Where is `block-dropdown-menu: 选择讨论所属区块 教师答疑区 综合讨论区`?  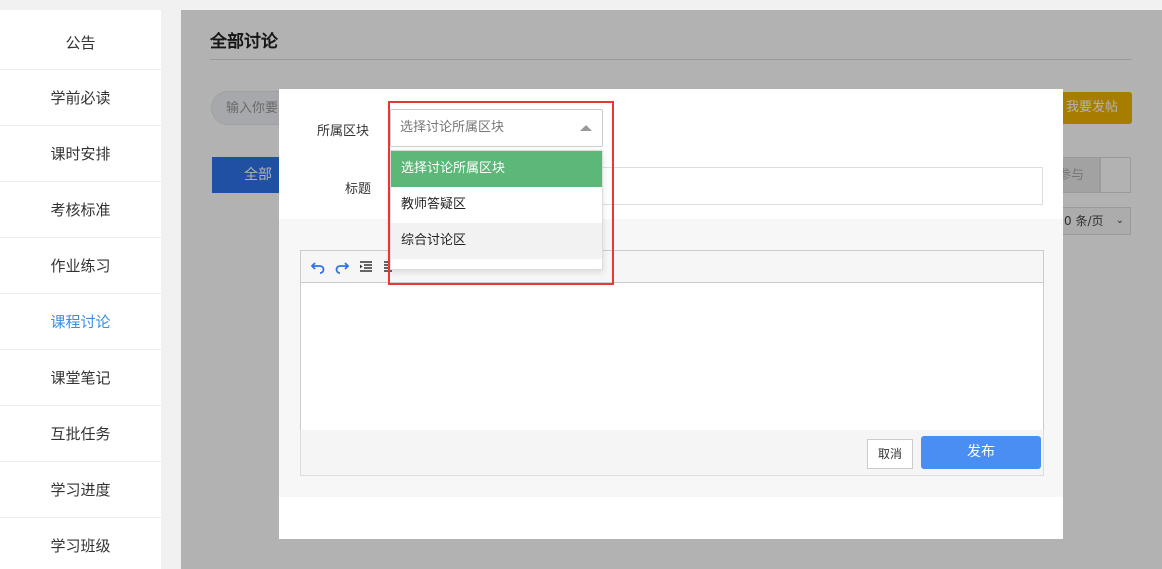
block-dropdown-menu: 选择讨论所属区块 教师答疑区 综合讨论区 is located at coordinates (496, 210).